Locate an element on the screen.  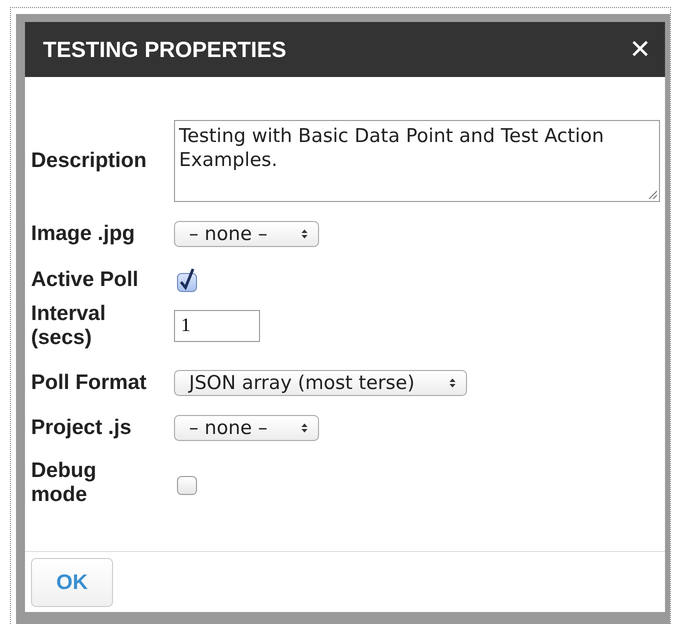
close-button: ✕ is located at coordinates (640, 49).